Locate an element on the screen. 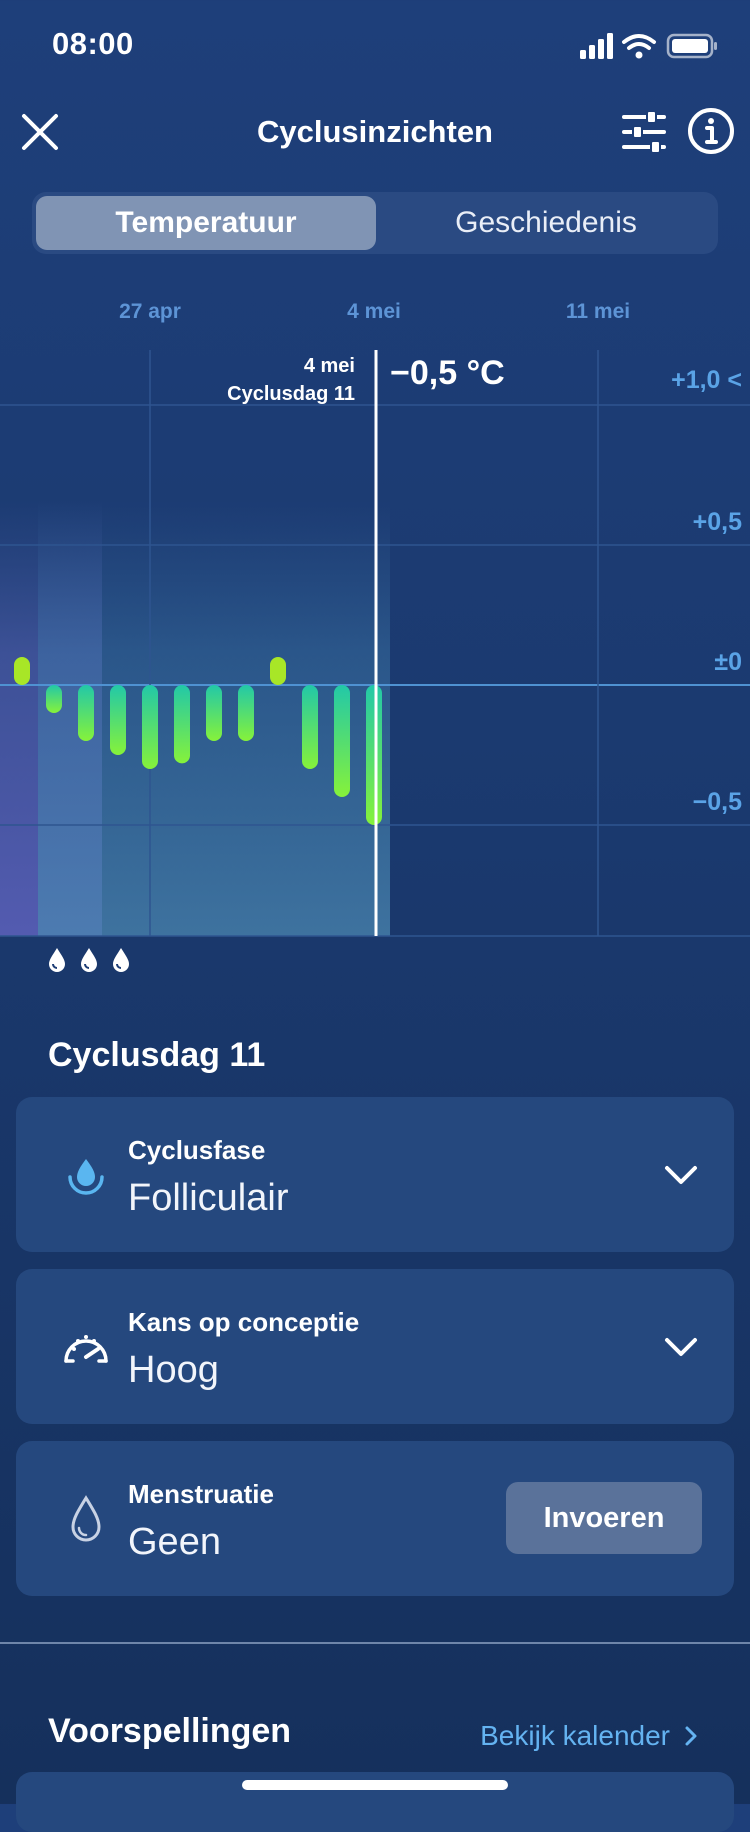 The image size is (750, 1832). selected-date: 4 mei Cyclusdag 11 is located at coordinates (291, 380).